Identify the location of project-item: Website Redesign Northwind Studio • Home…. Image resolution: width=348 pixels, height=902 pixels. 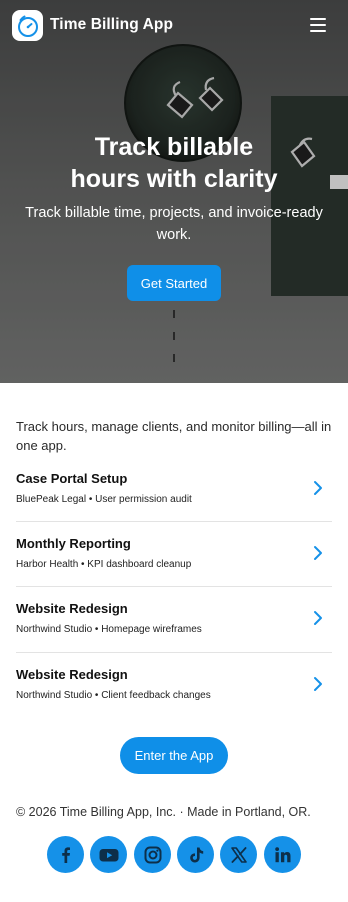
(174, 634).